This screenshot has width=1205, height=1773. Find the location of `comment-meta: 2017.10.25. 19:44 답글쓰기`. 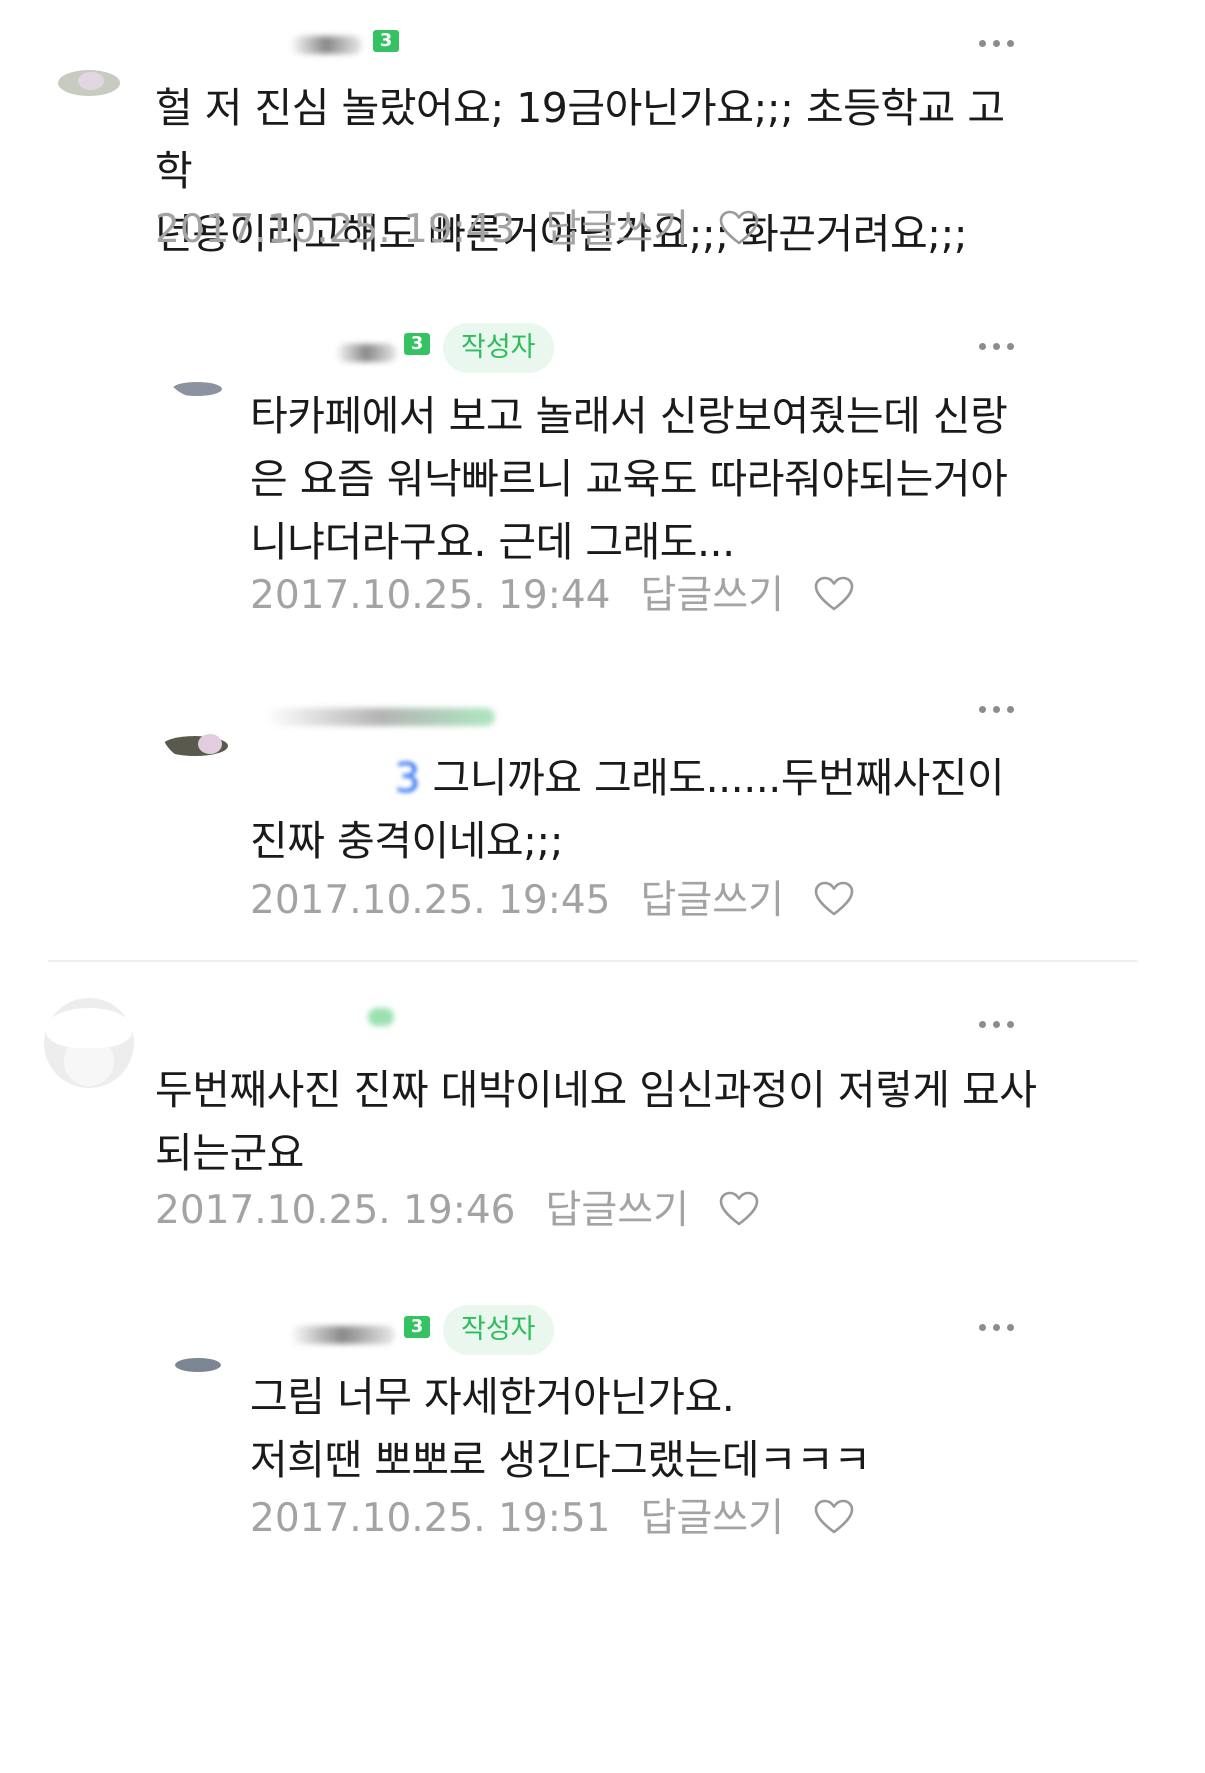

comment-meta: 2017.10.25. 19:44 답글쓰기 is located at coordinates (552, 596).